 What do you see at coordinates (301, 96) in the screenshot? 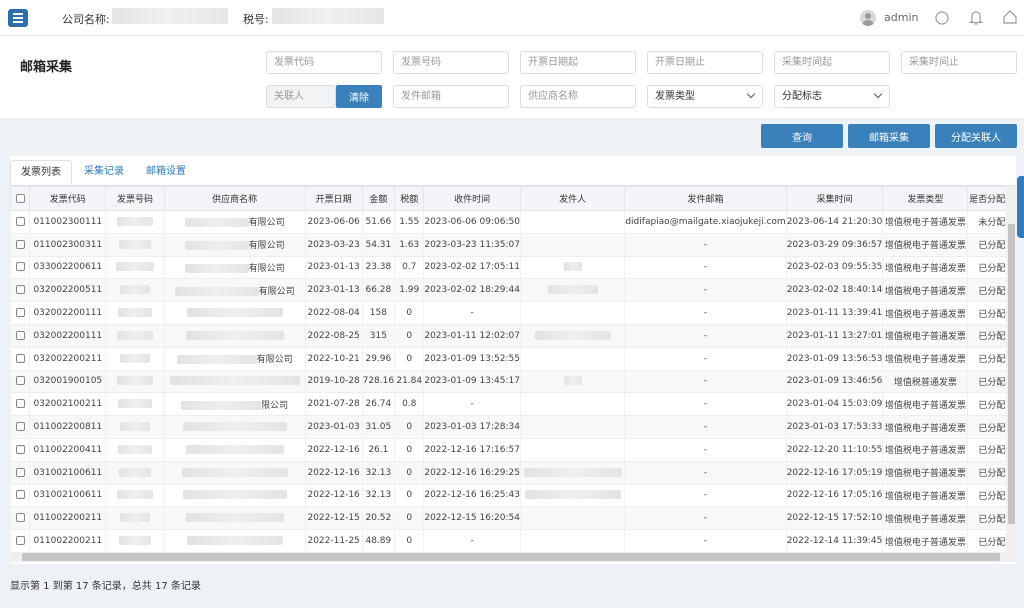
I see `contact-input: 关联人` at bounding box center [301, 96].